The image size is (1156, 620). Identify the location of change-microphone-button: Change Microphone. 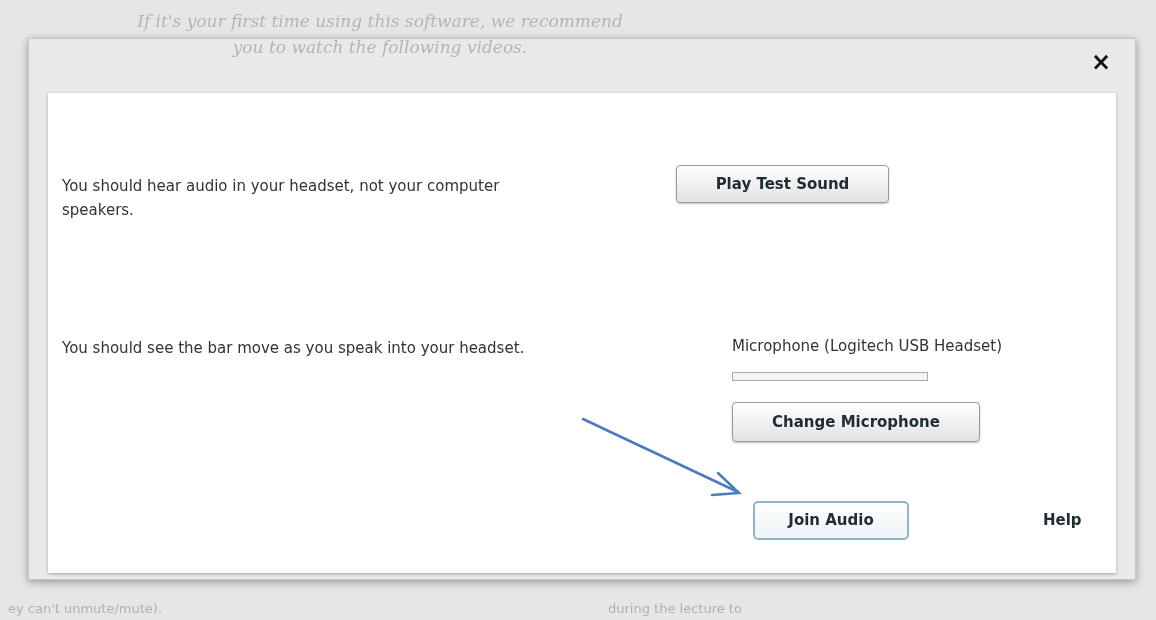
(856, 422).